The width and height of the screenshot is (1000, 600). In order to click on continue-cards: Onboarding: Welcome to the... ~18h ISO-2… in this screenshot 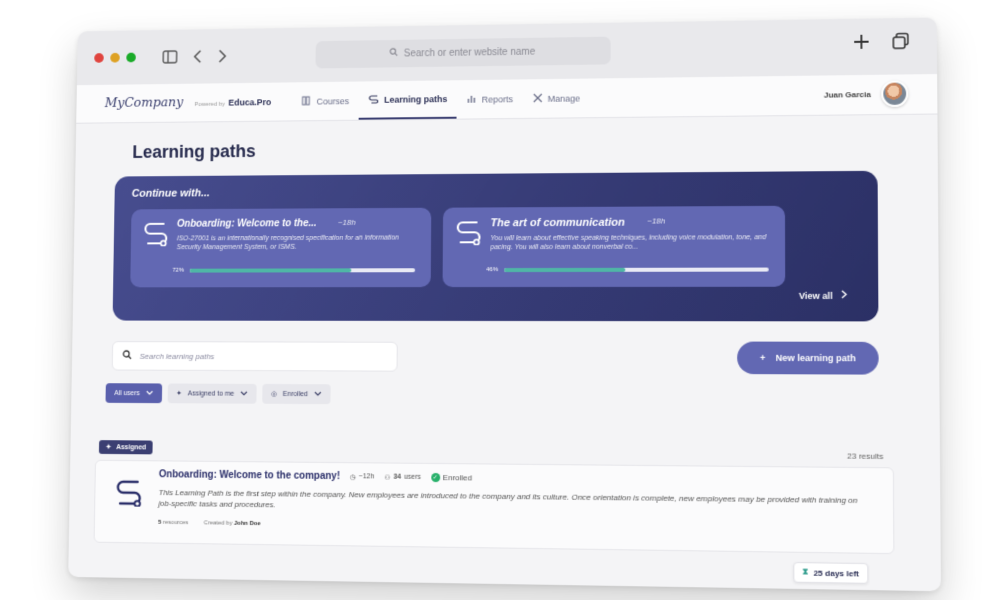, I will do `click(494, 246)`.